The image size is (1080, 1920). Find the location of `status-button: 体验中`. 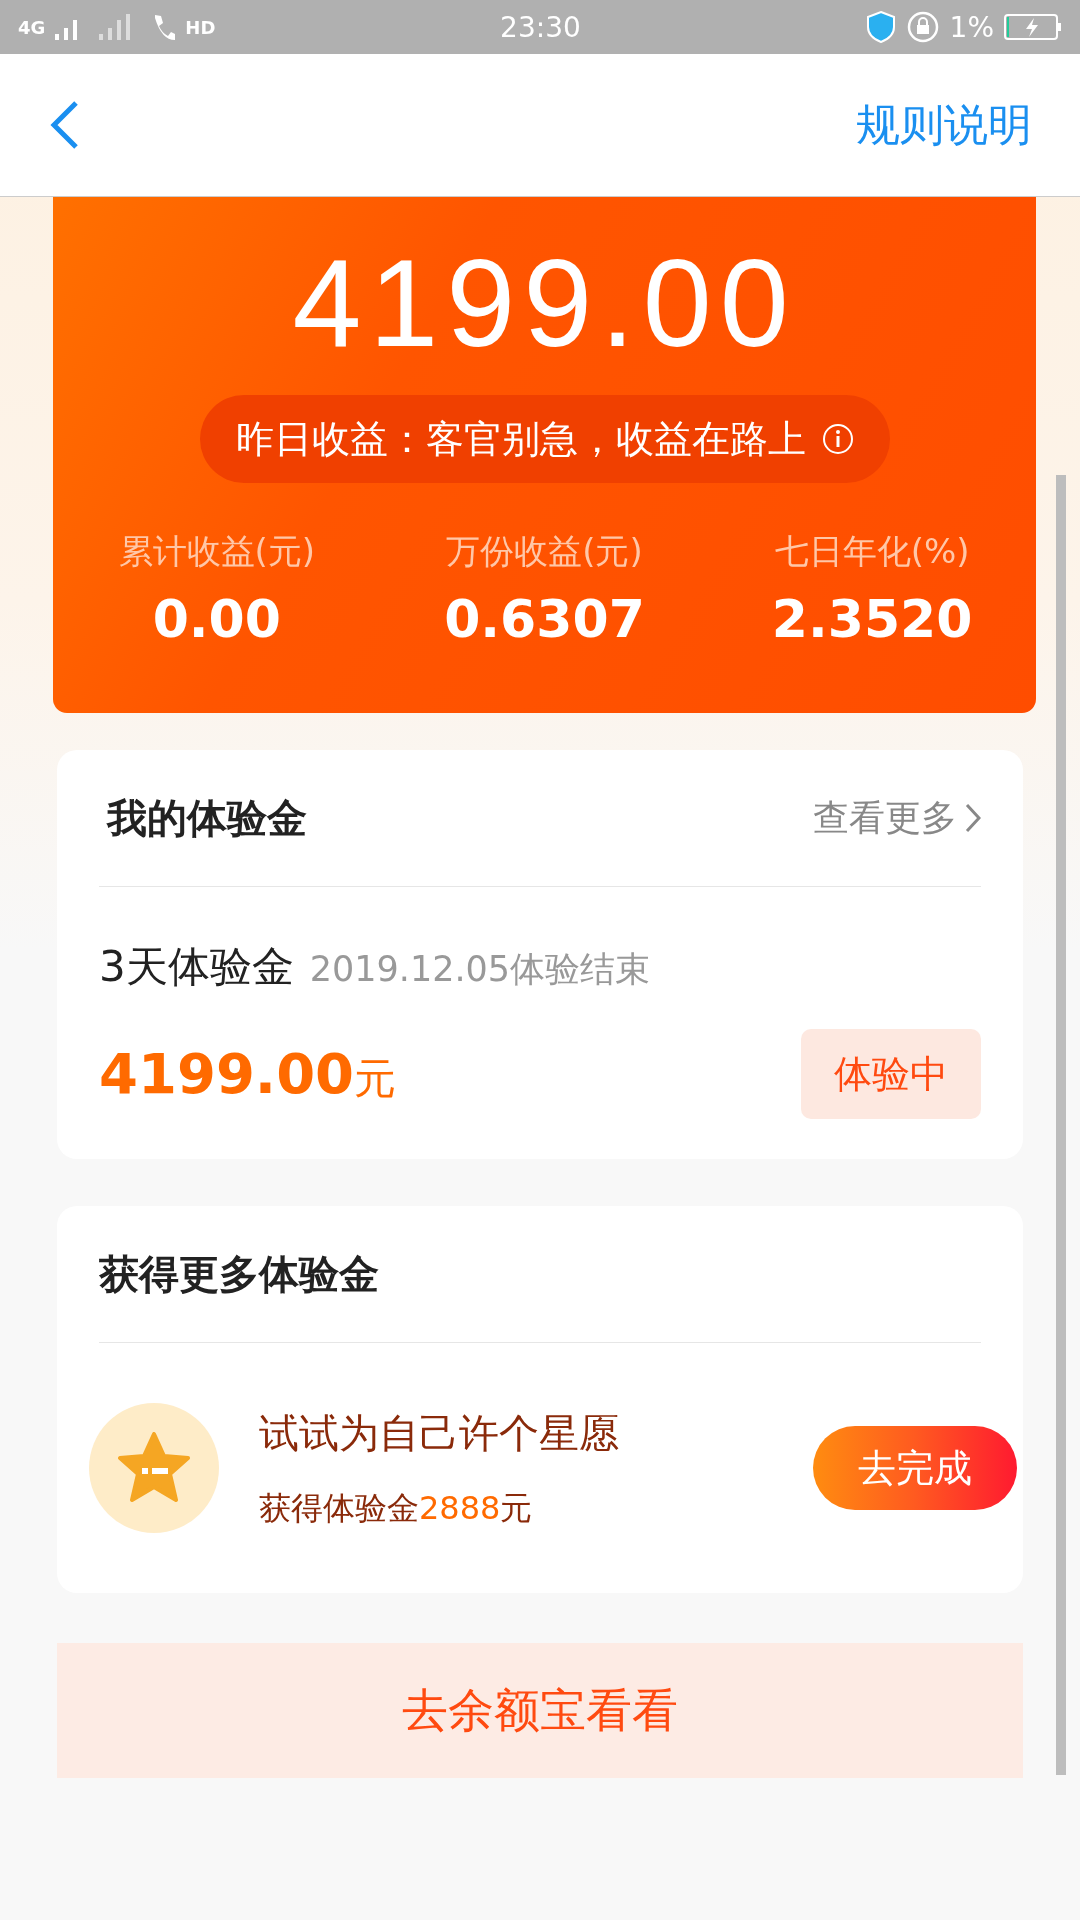

status-button: 体验中 is located at coordinates (891, 1074).